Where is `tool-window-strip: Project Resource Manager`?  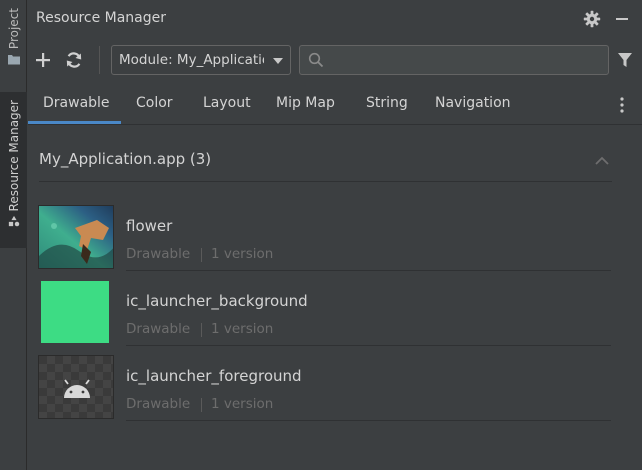
tool-window-strip: Project Resource Manager is located at coordinates (13, 235).